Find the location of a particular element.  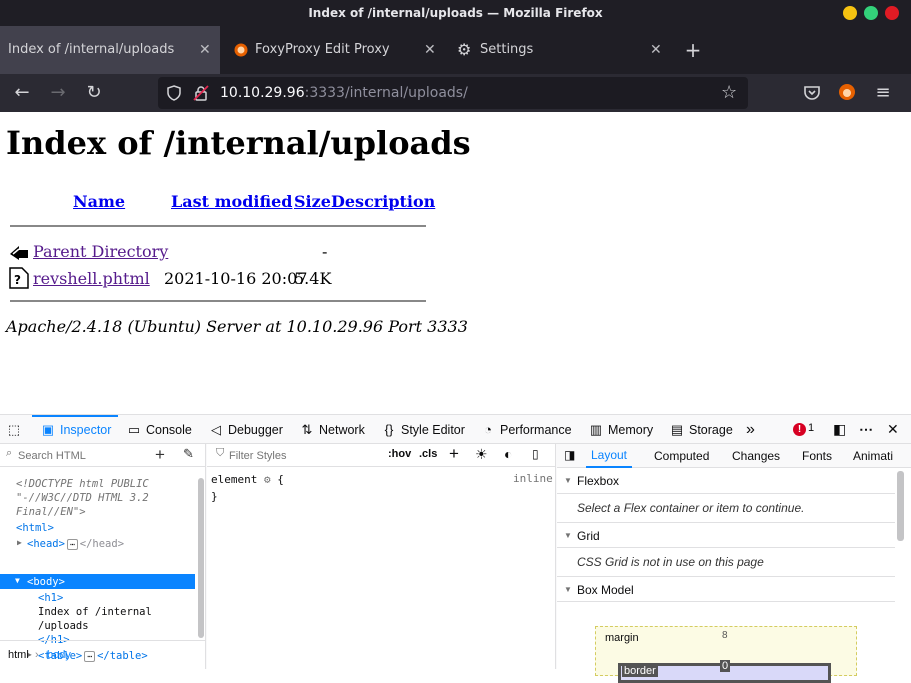

tab-changes: Changes is located at coordinates (756, 456).